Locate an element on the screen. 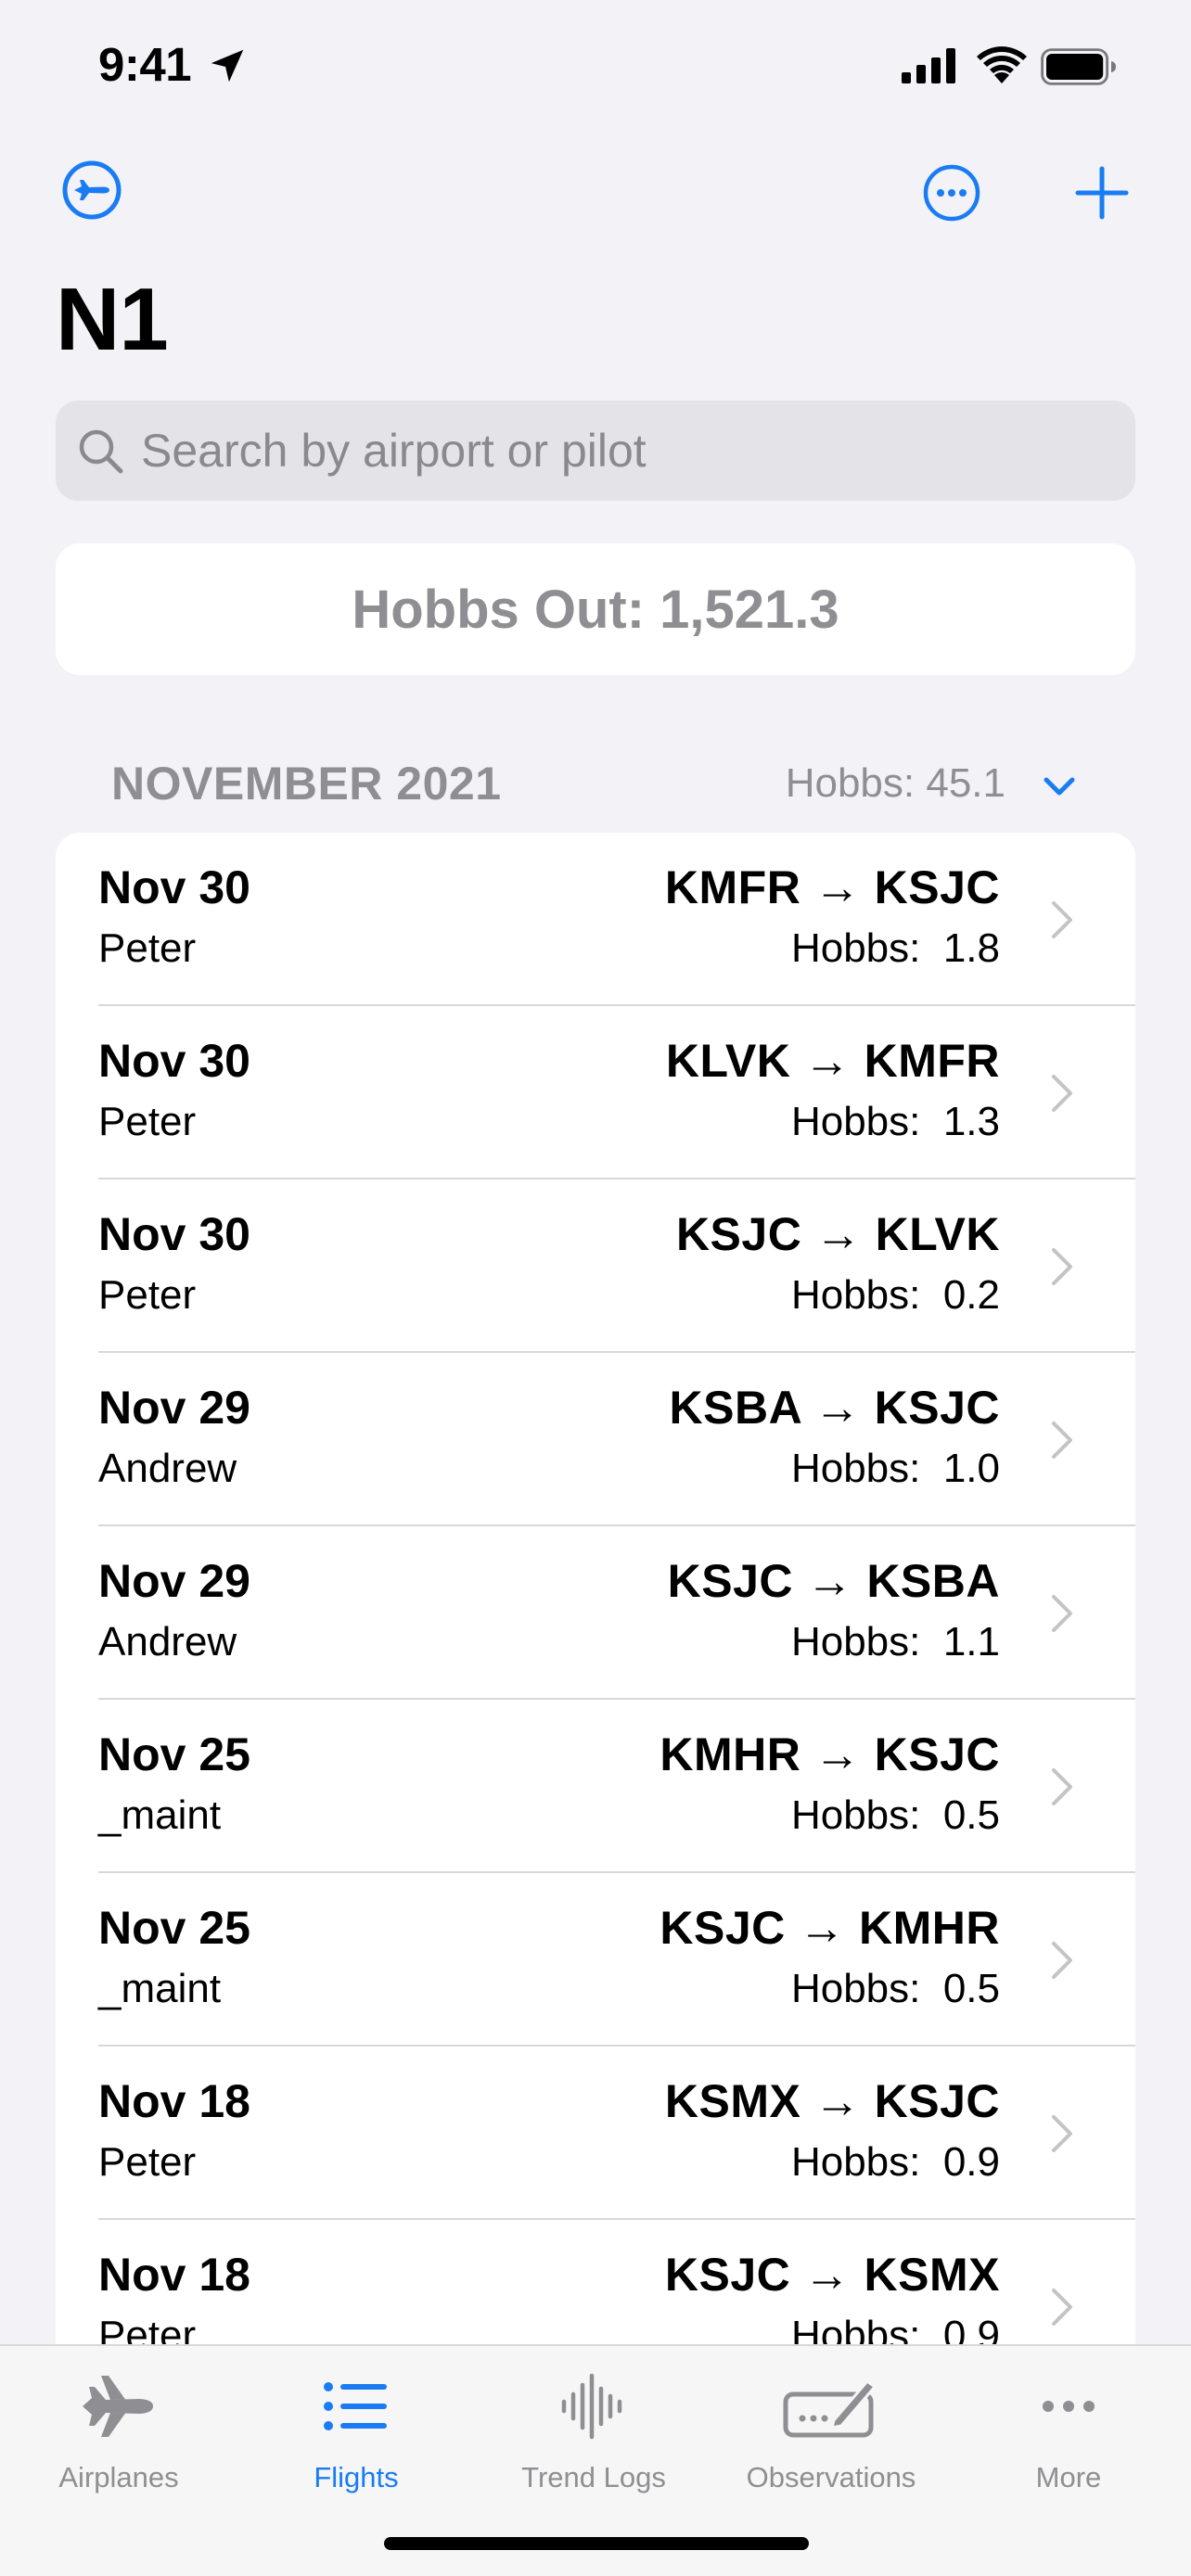 This screenshot has height=2576, width=1191. battery-icon is located at coordinates (1078, 66).